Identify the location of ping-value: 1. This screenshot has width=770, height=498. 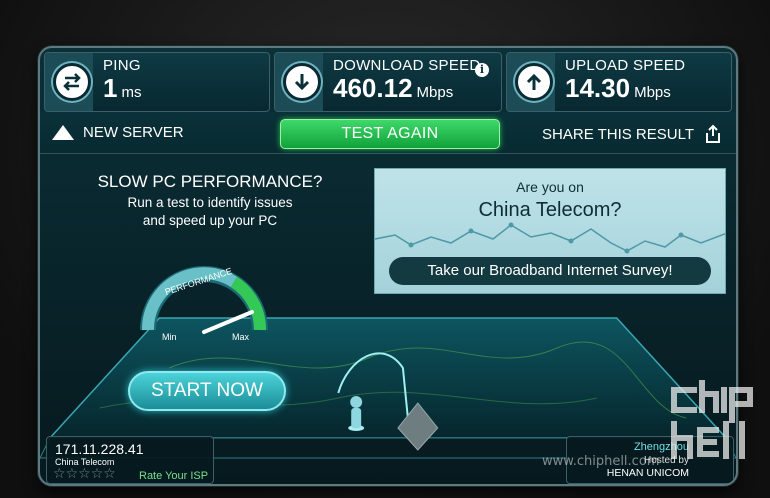
(110, 88).